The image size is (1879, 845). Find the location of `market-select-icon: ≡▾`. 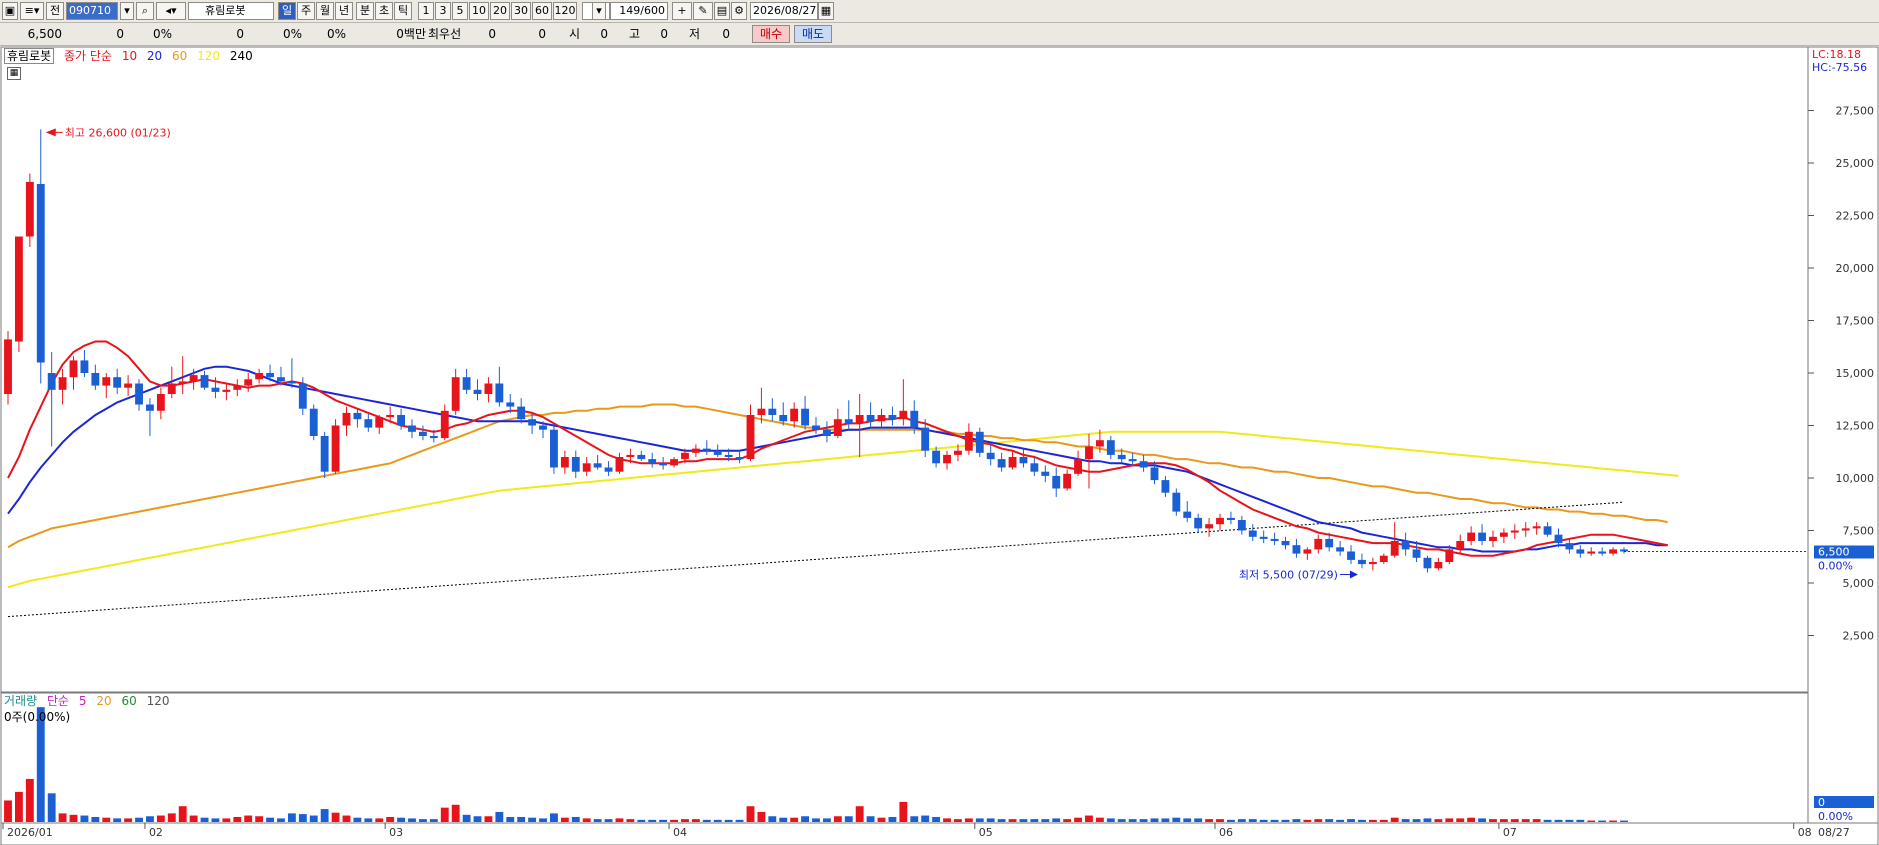

market-select-icon: ≡▾ is located at coordinates (32, 11).